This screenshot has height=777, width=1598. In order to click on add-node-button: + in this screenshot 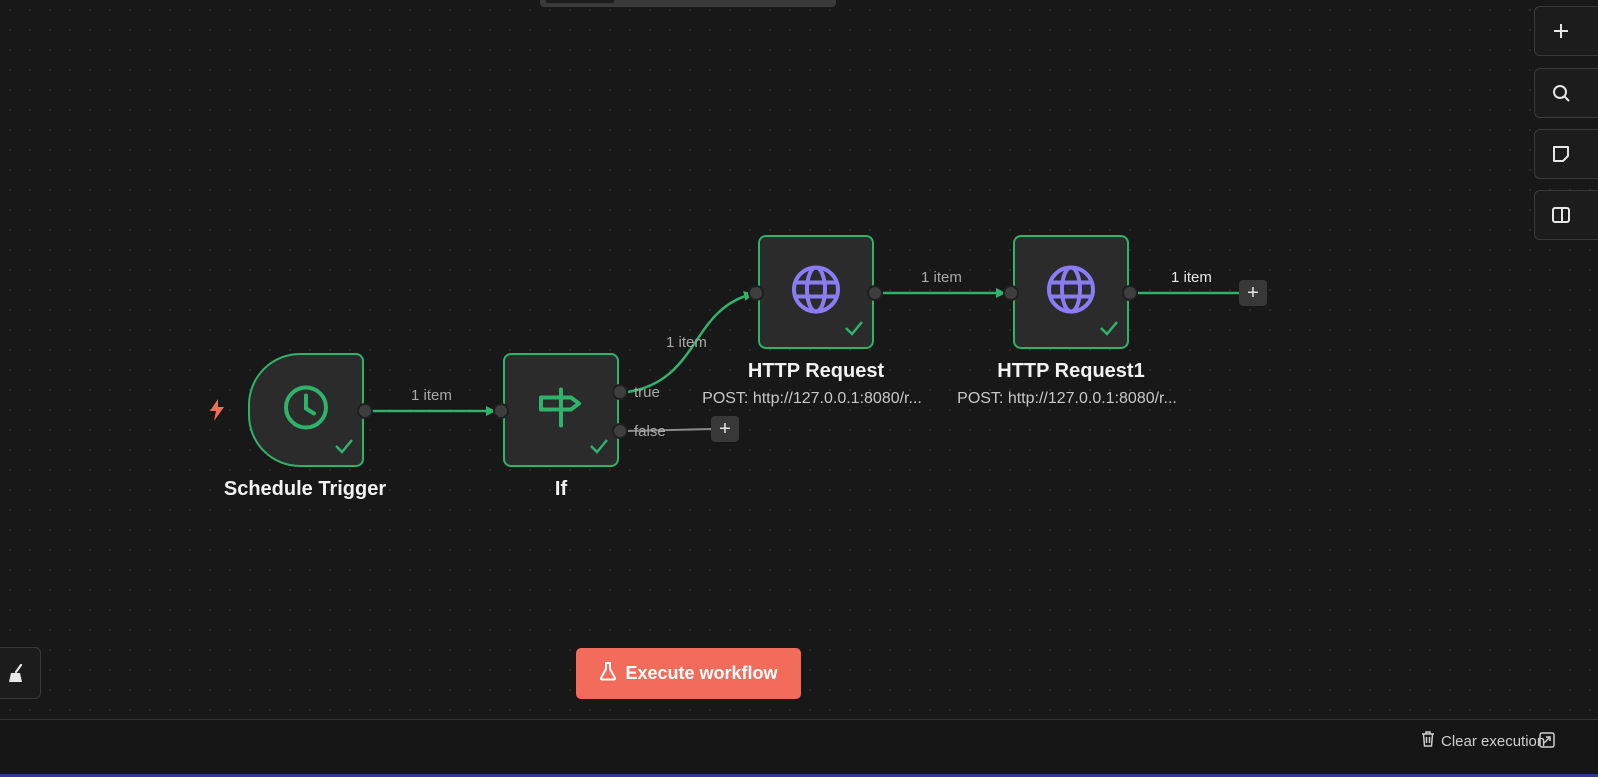, I will do `click(1253, 293)`.